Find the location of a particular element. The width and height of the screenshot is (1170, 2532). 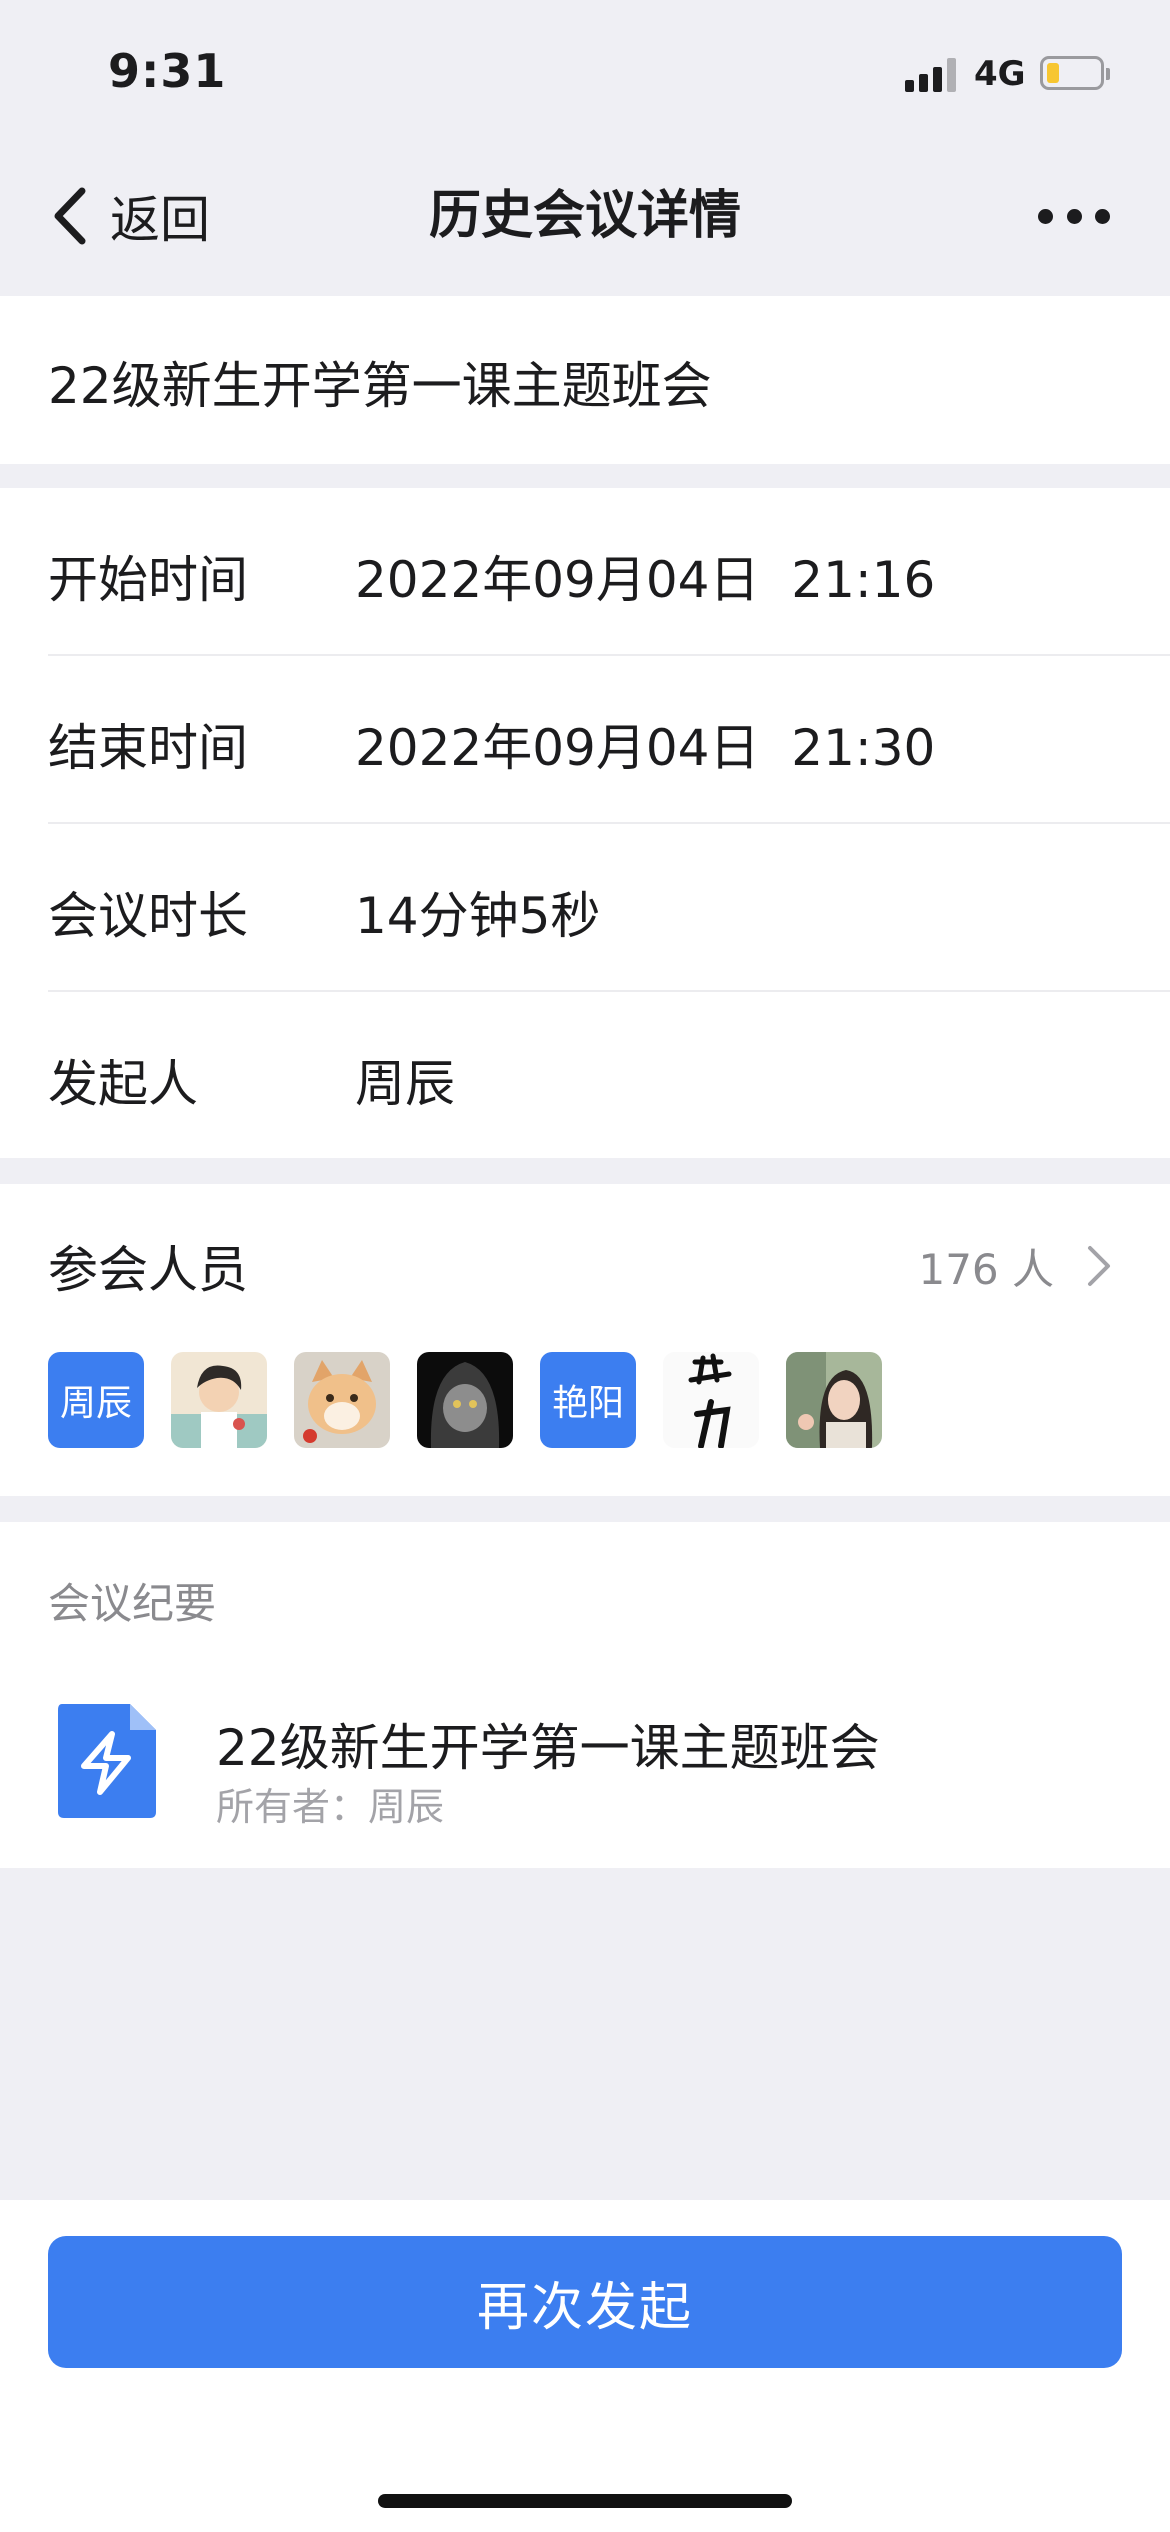

end-time-row: 结束时间 2022年09月04日 21:30 is located at coordinates (609, 740).